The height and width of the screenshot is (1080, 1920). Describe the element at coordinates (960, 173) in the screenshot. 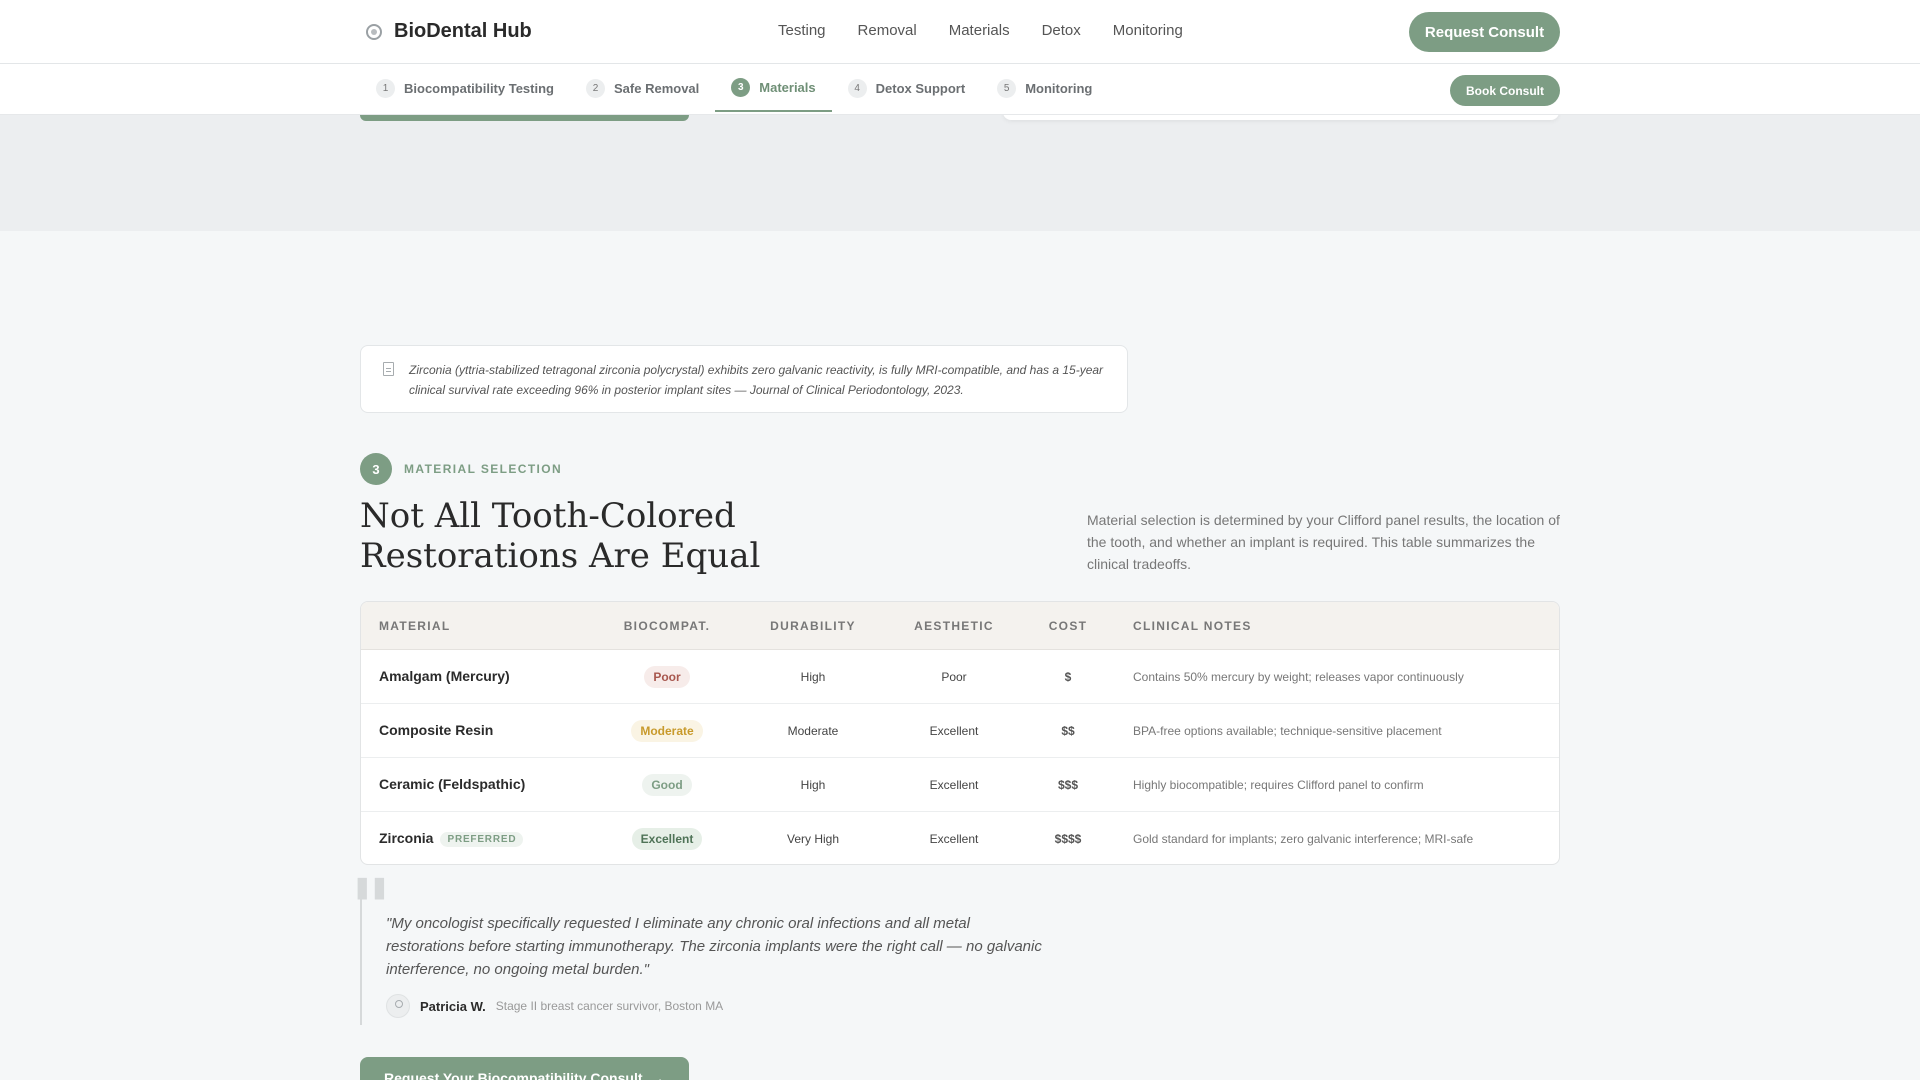

I see `previous-section-background` at that location.